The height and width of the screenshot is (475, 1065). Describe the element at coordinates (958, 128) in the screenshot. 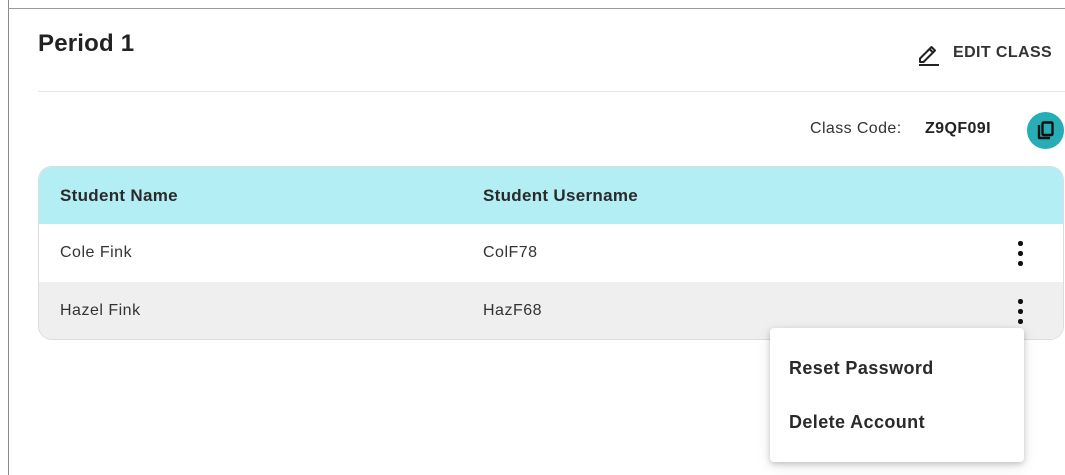

I see `class-code-value: Z9QF09I` at that location.